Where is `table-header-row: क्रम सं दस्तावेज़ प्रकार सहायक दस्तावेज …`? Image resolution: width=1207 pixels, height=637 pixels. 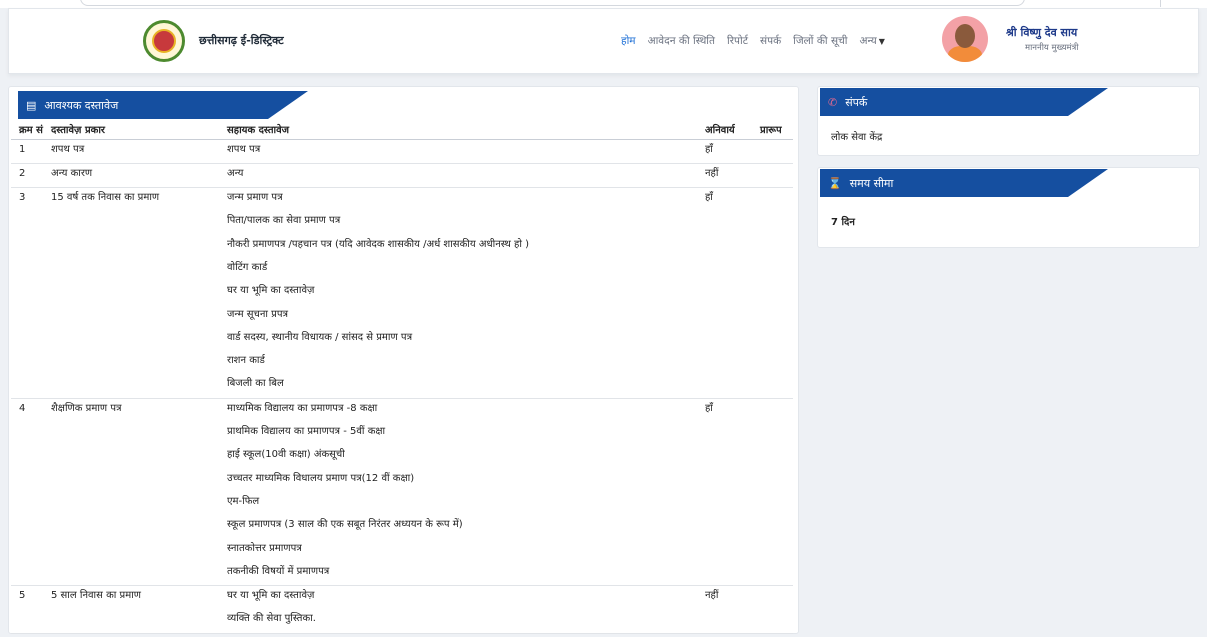 table-header-row: क्रम सं दस्तावेज़ प्रकार सहायक दस्तावेज … is located at coordinates (402, 129).